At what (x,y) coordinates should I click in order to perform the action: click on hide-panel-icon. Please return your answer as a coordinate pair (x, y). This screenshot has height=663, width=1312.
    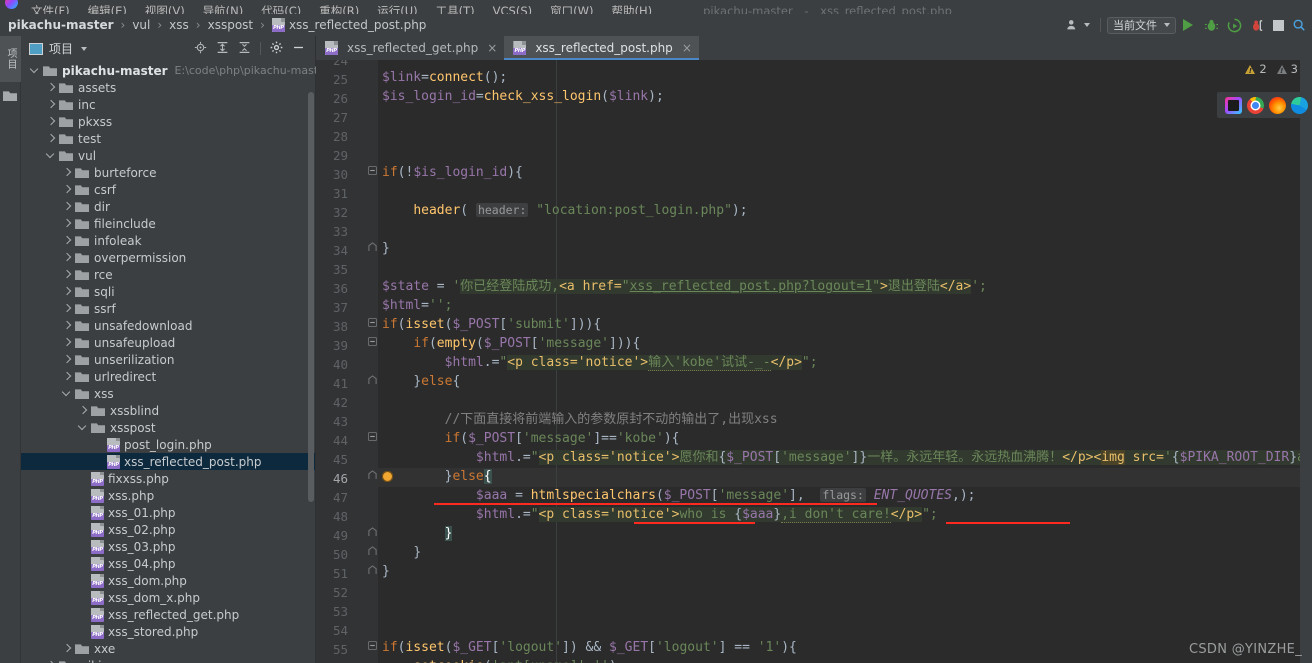
    Looking at the image, I should click on (298, 49).